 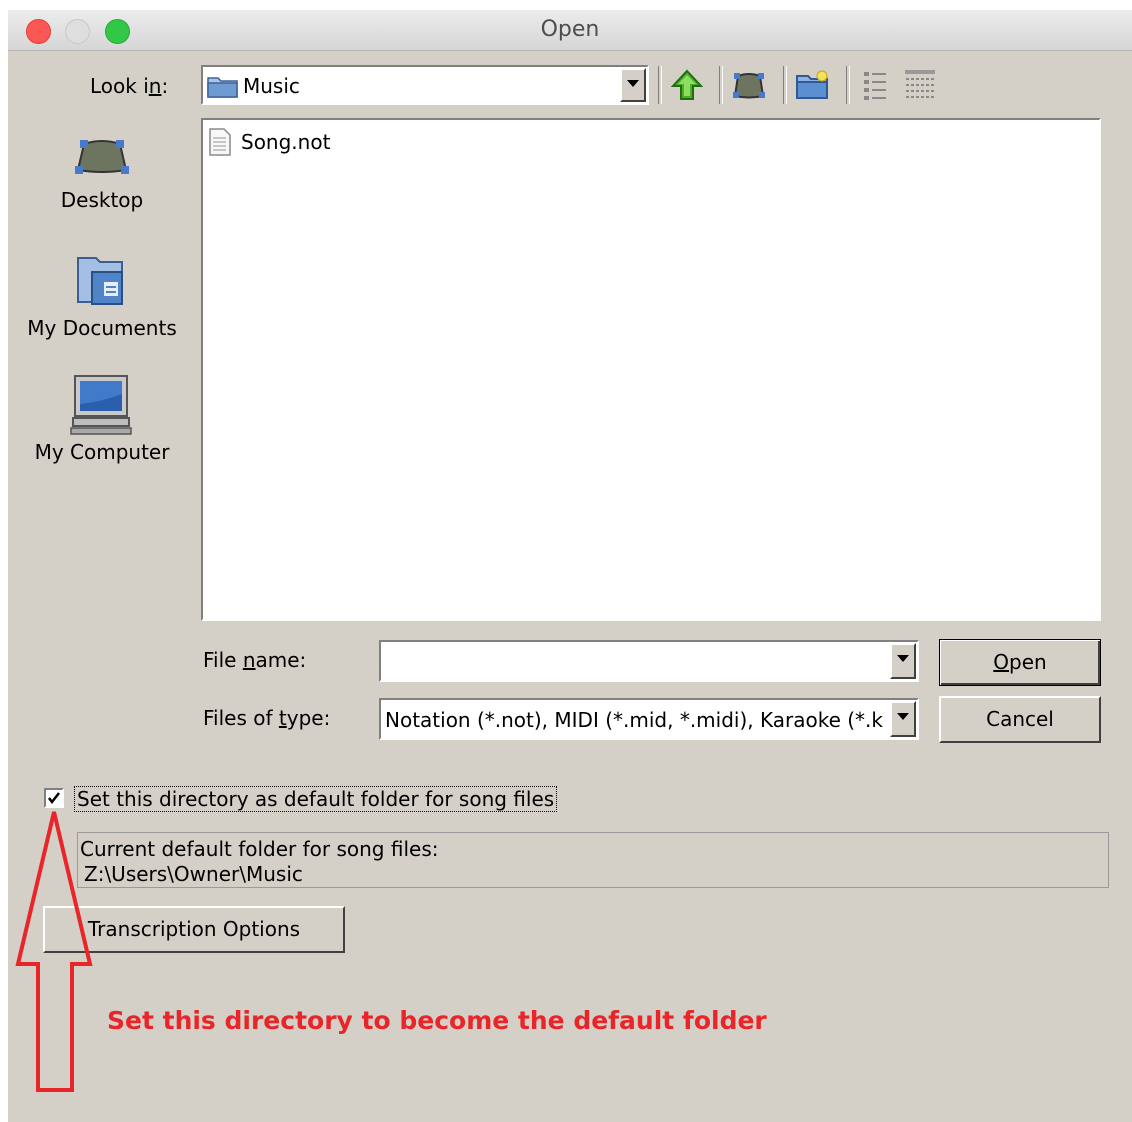 I want to click on file-name-combo, so click(x=649, y=661).